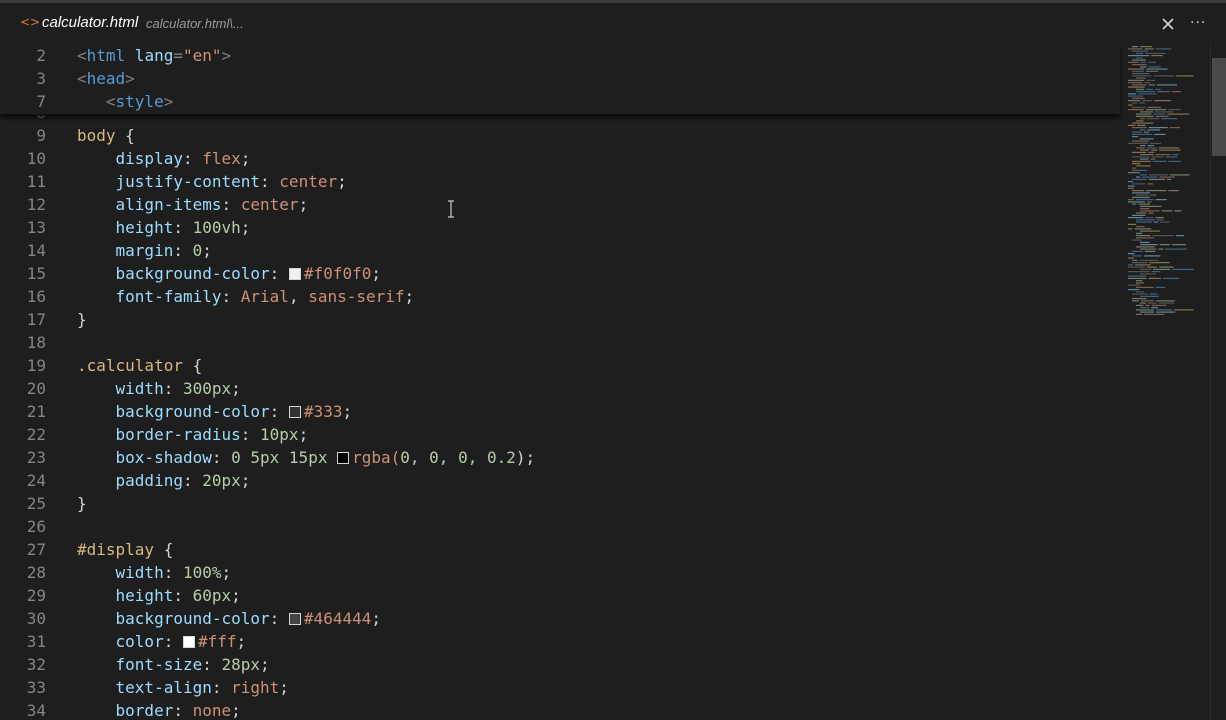 The height and width of the screenshot is (720, 1226). Describe the element at coordinates (159, 388) in the screenshot. I see `code-text: width: 300px;` at that location.